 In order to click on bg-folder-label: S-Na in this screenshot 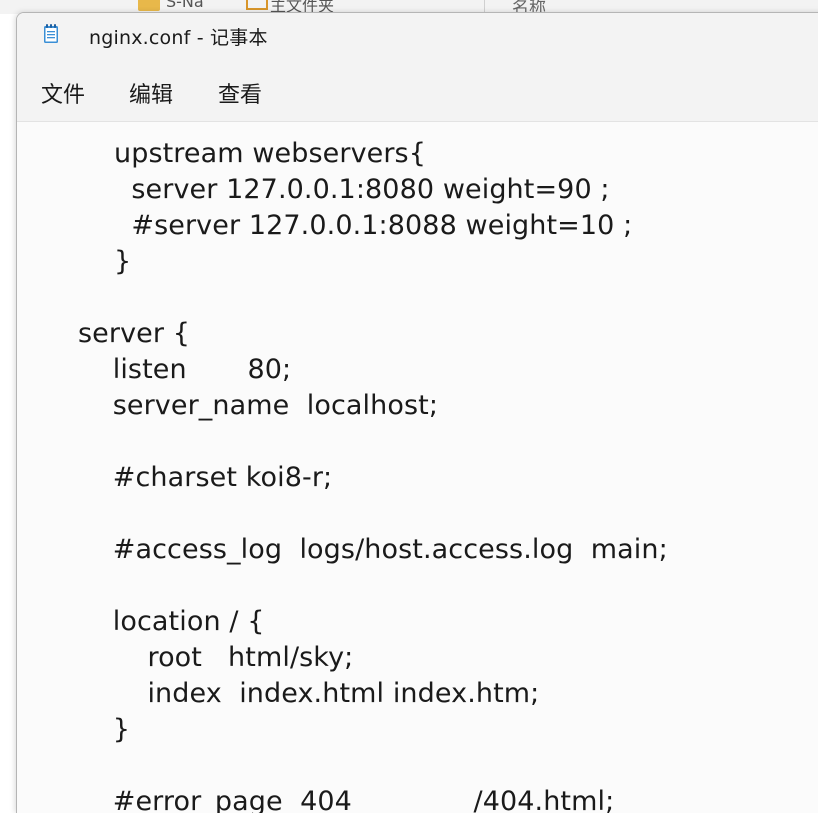, I will do `click(185, 5)`.